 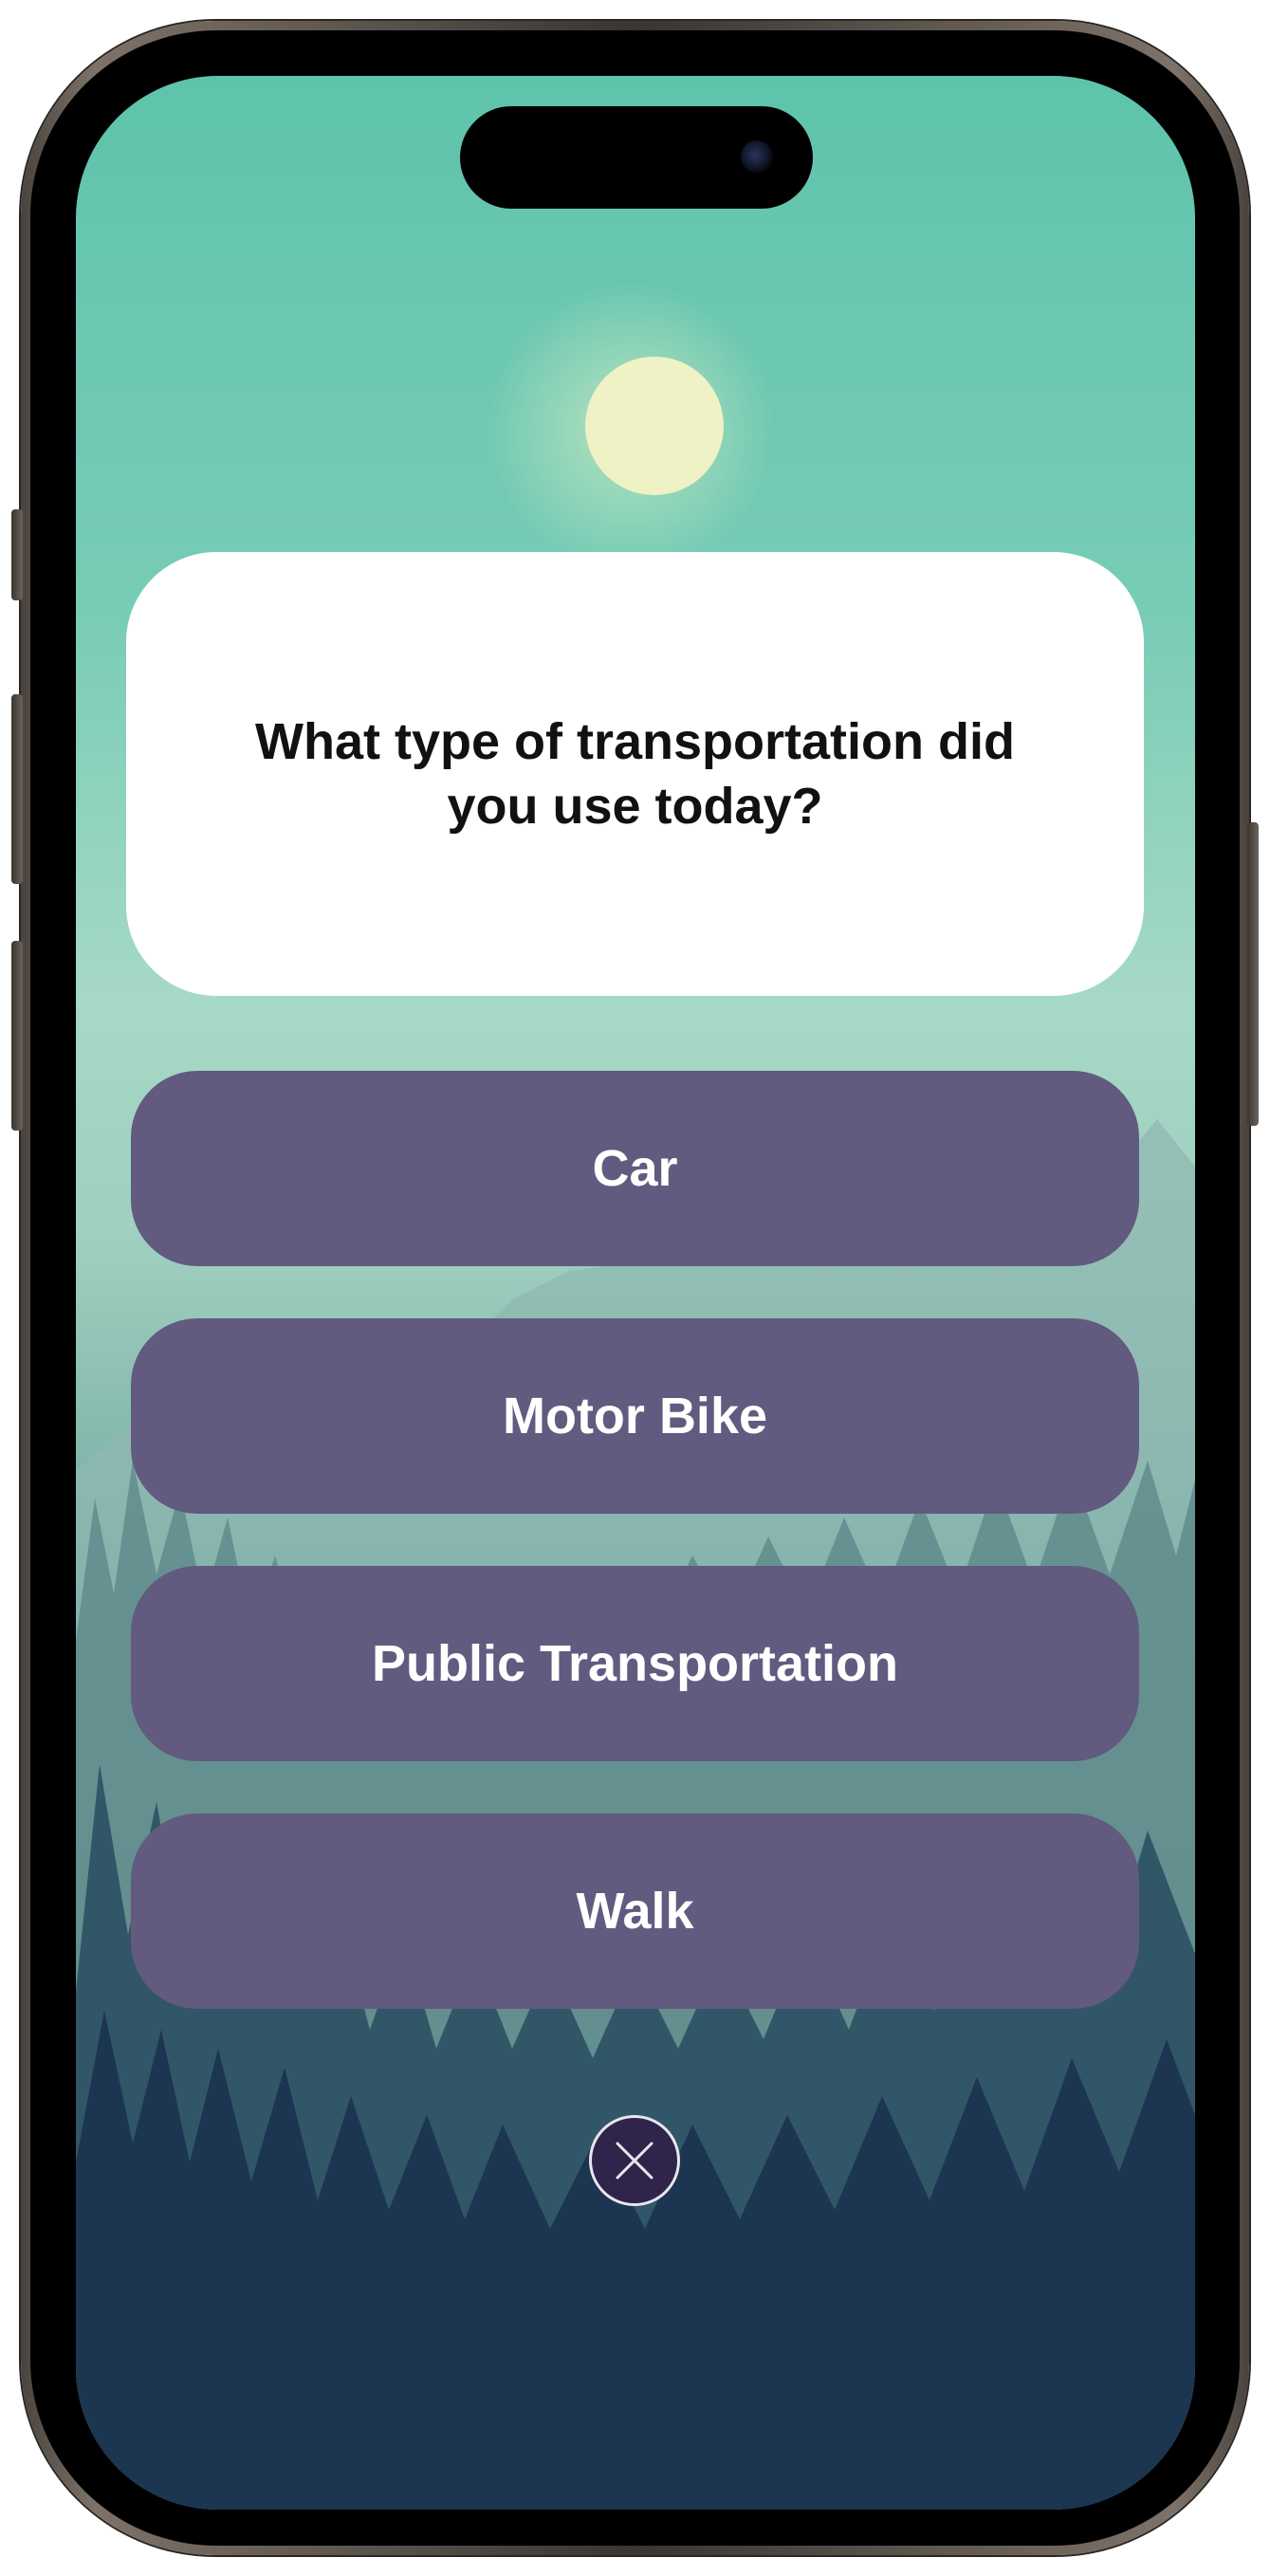 I want to click on volume-down-button, so click(x=17, y=1036).